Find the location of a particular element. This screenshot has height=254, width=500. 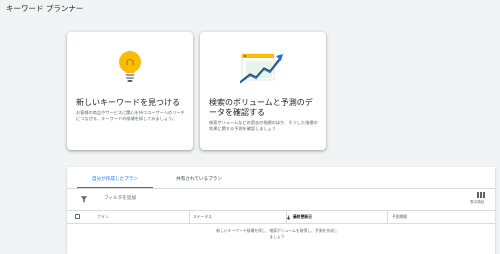

filter-icon is located at coordinates (84, 199).